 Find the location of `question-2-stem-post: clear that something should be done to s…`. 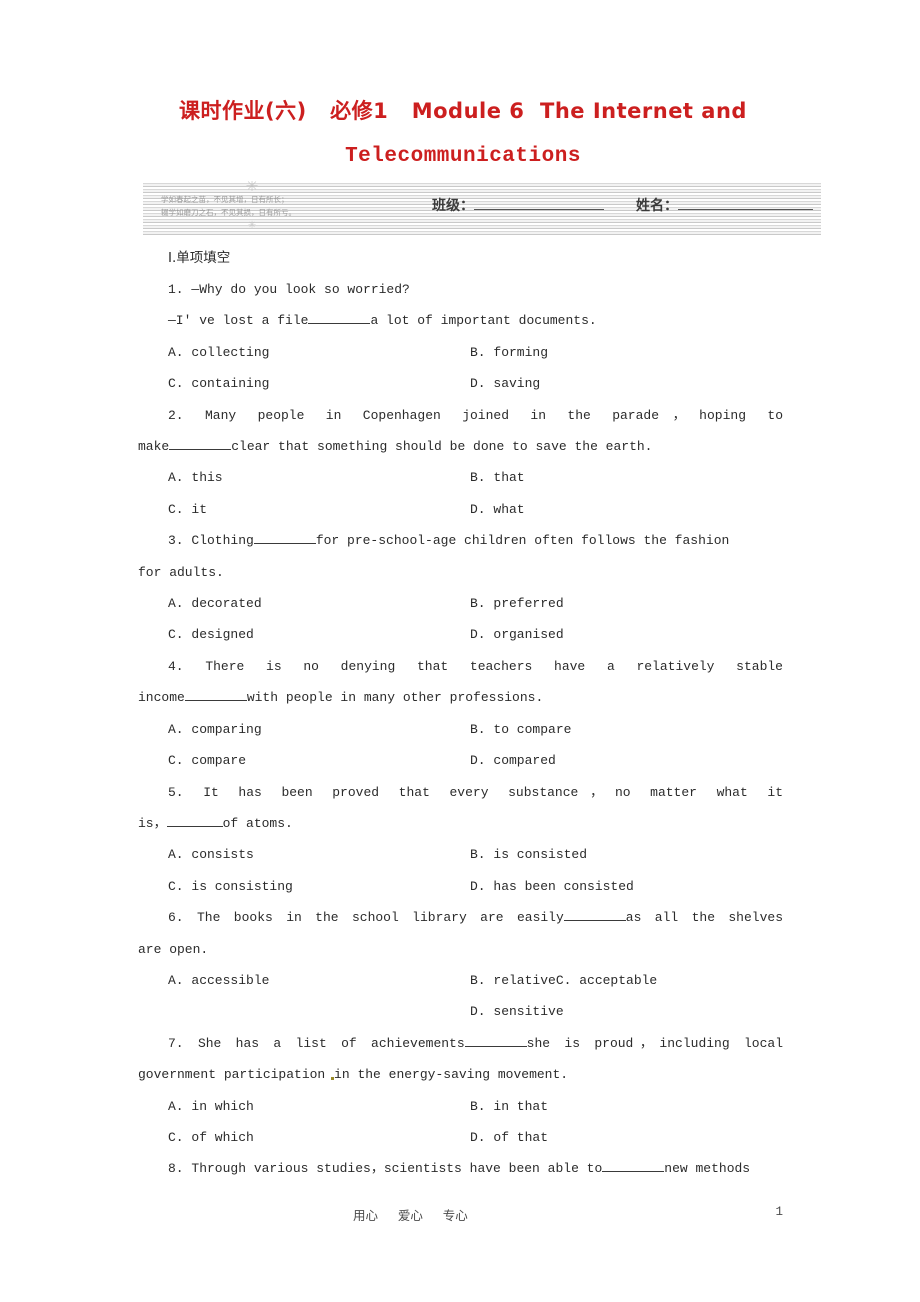

question-2-stem-post: clear that something should be done to s… is located at coordinates (442, 447).